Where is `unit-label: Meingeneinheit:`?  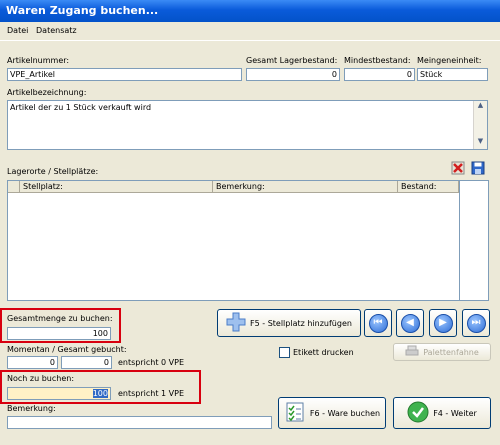
unit-label: Meingeneinheit: is located at coordinates (449, 60).